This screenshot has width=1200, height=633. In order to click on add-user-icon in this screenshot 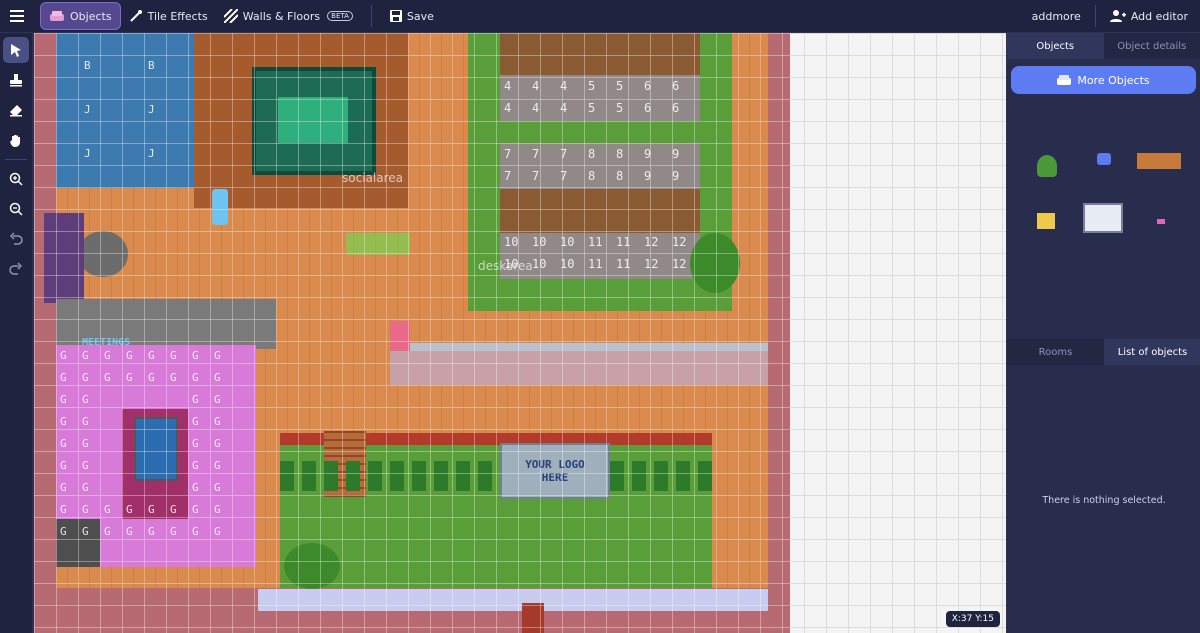, I will do `click(1117, 16)`.